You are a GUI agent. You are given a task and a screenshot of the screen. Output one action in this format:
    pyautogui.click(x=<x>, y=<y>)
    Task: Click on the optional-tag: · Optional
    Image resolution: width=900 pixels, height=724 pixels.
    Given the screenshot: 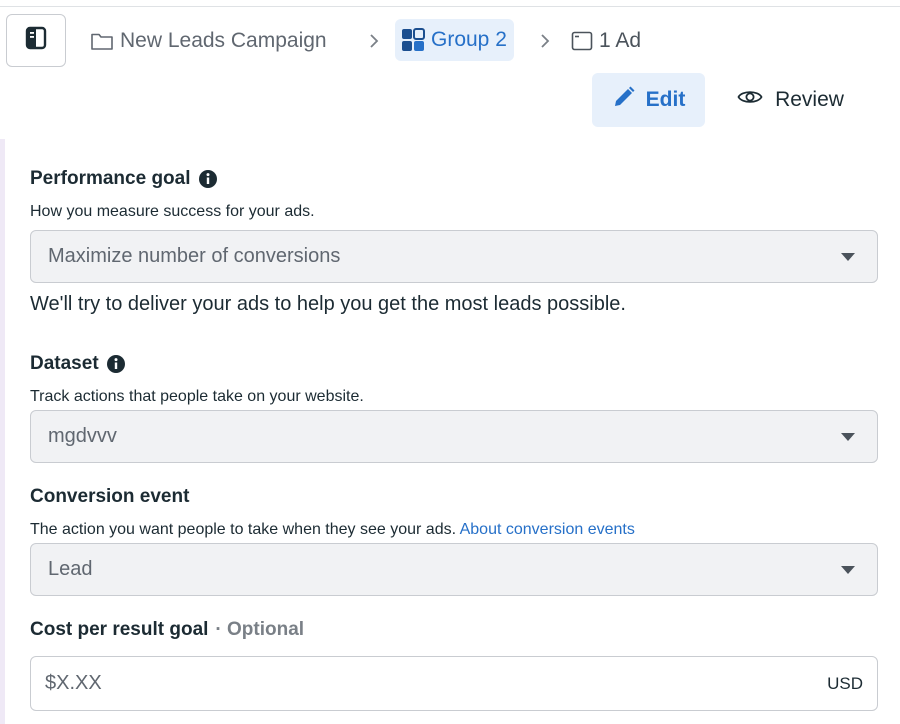 What is the action you would take?
    pyautogui.click(x=260, y=629)
    